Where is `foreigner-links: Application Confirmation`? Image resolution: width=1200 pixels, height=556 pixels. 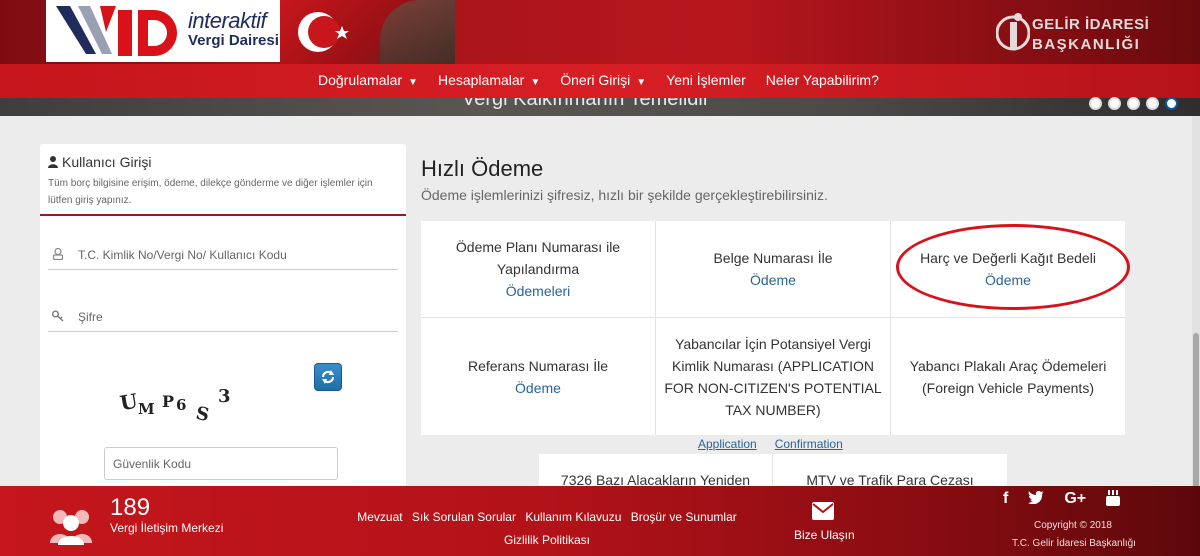 foreigner-links: Application Confirmation is located at coordinates (779, 444).